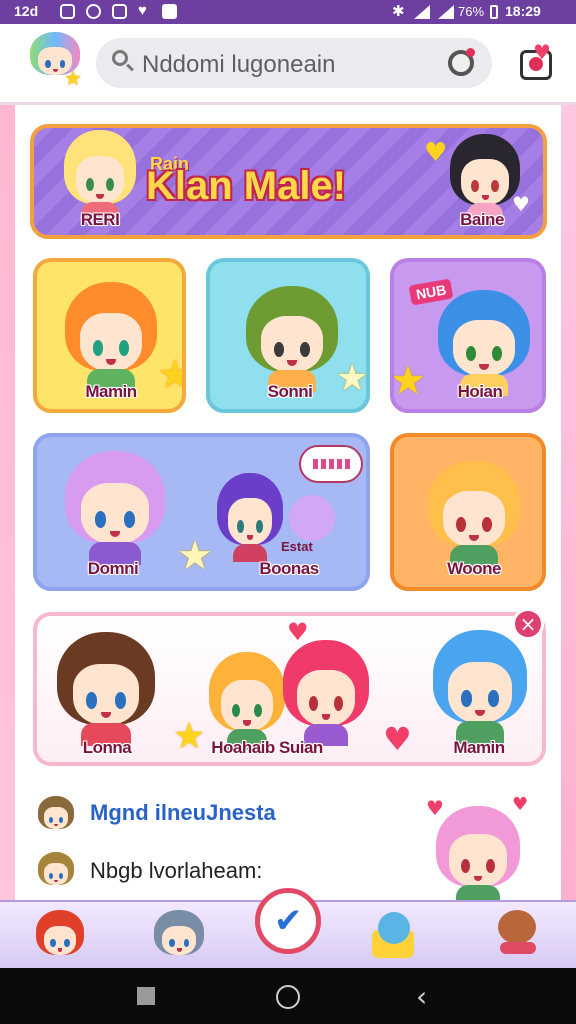 The image size is (576, 1024). Describe the element at coordinates (422, 12) in the screenshot. I see `signal-icon` at that location.